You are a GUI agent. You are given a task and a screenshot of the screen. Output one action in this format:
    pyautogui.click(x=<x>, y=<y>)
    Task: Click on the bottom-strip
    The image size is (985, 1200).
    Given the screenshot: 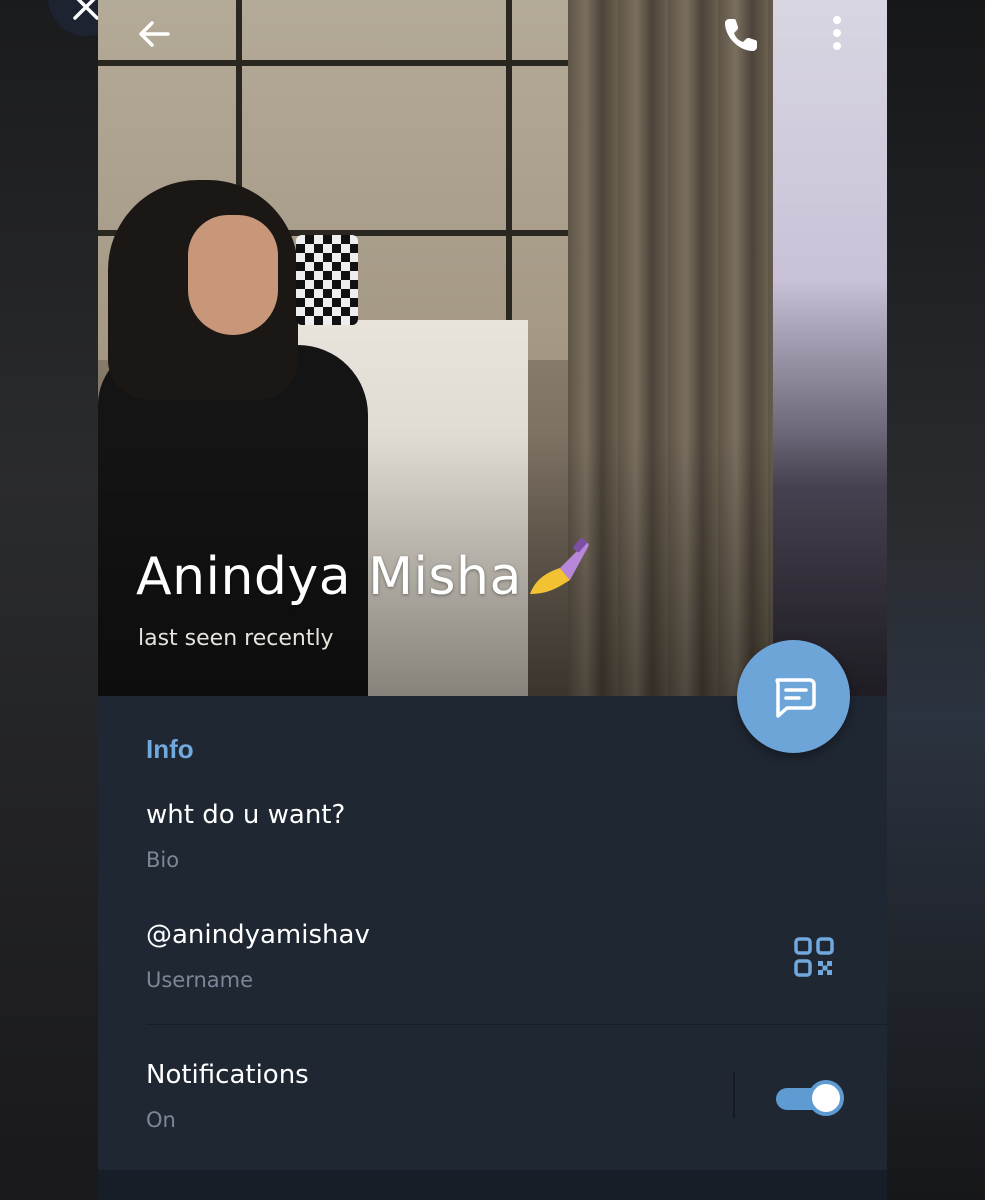 What is the action you would take?
    pyautogui.click(x=492, y=1185)
    